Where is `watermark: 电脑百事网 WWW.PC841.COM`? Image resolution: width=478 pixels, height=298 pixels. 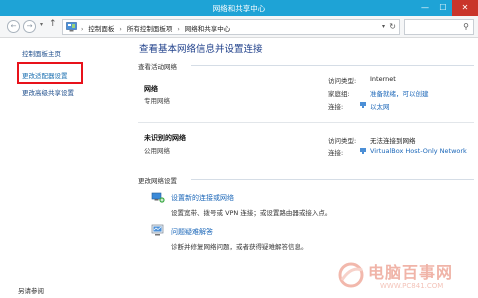
watermark: 电脑百事网 WWW.PC841.COM is located at coordinates (406, 277).